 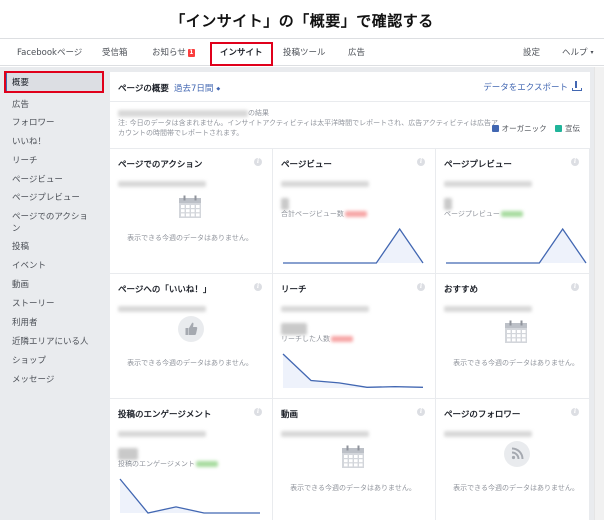 What do you see at coordinates (577, 86) in the screenshot?
I see `download-icon` at bounding box center [577, 86].